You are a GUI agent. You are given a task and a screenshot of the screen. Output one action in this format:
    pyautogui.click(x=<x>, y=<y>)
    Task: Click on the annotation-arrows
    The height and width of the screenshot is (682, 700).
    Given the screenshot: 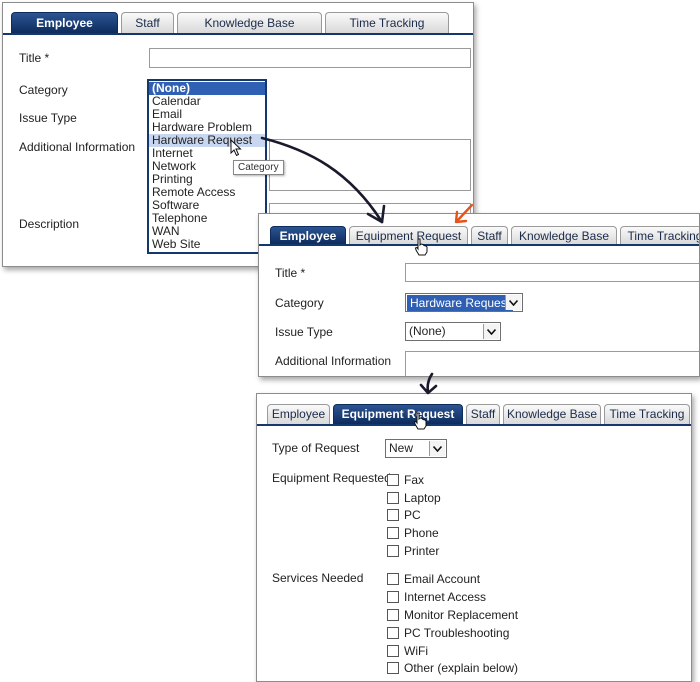 What is the action you would take?
    pyautogui.click(x=367, y=265)
    